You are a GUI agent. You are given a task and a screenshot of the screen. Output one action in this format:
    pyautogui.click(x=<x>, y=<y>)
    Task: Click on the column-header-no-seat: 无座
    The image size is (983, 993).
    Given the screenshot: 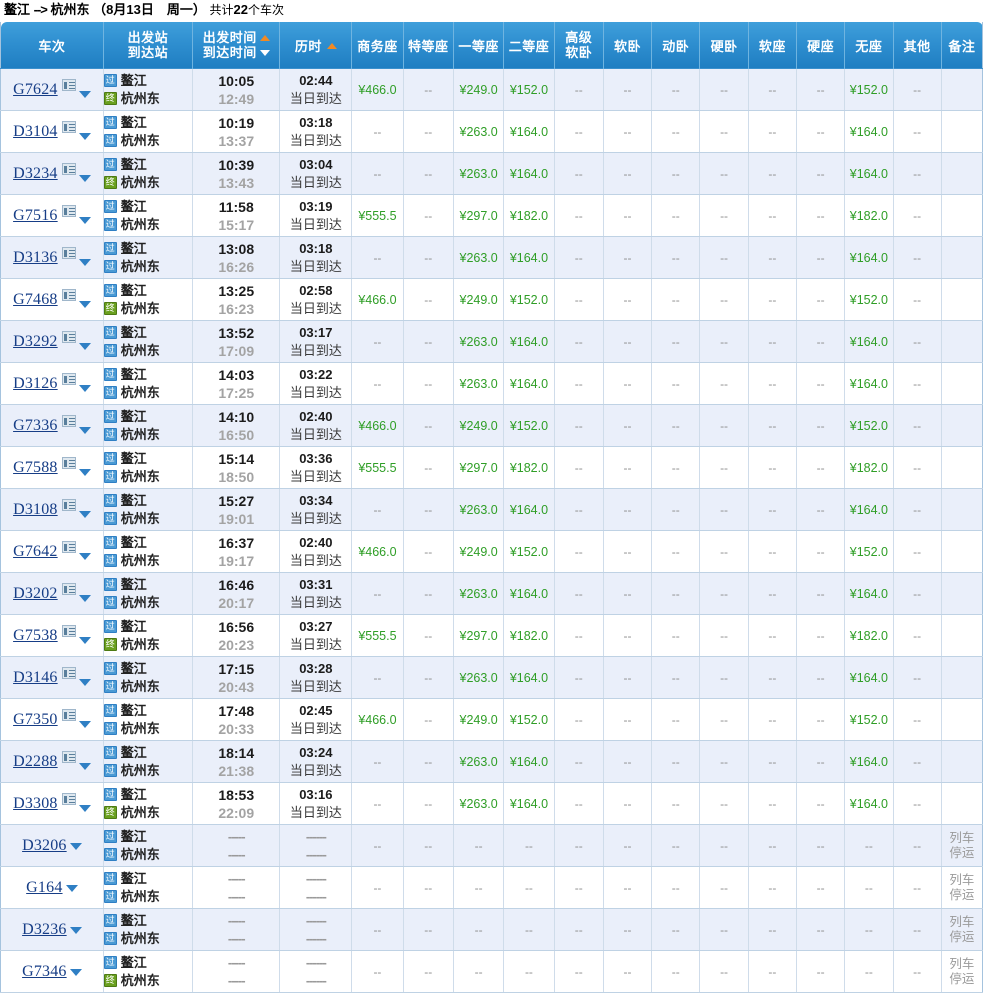 What is the action you would take?
    pyautogui.click(x=869, y=45)
    